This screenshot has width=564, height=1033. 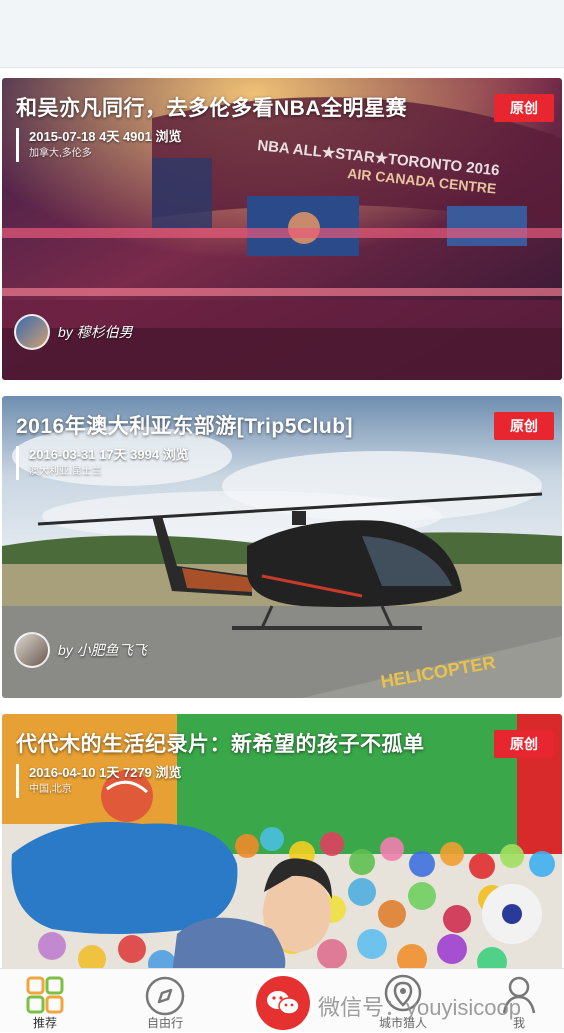 I want to click on grid-icon, so click(x=45, y=995).